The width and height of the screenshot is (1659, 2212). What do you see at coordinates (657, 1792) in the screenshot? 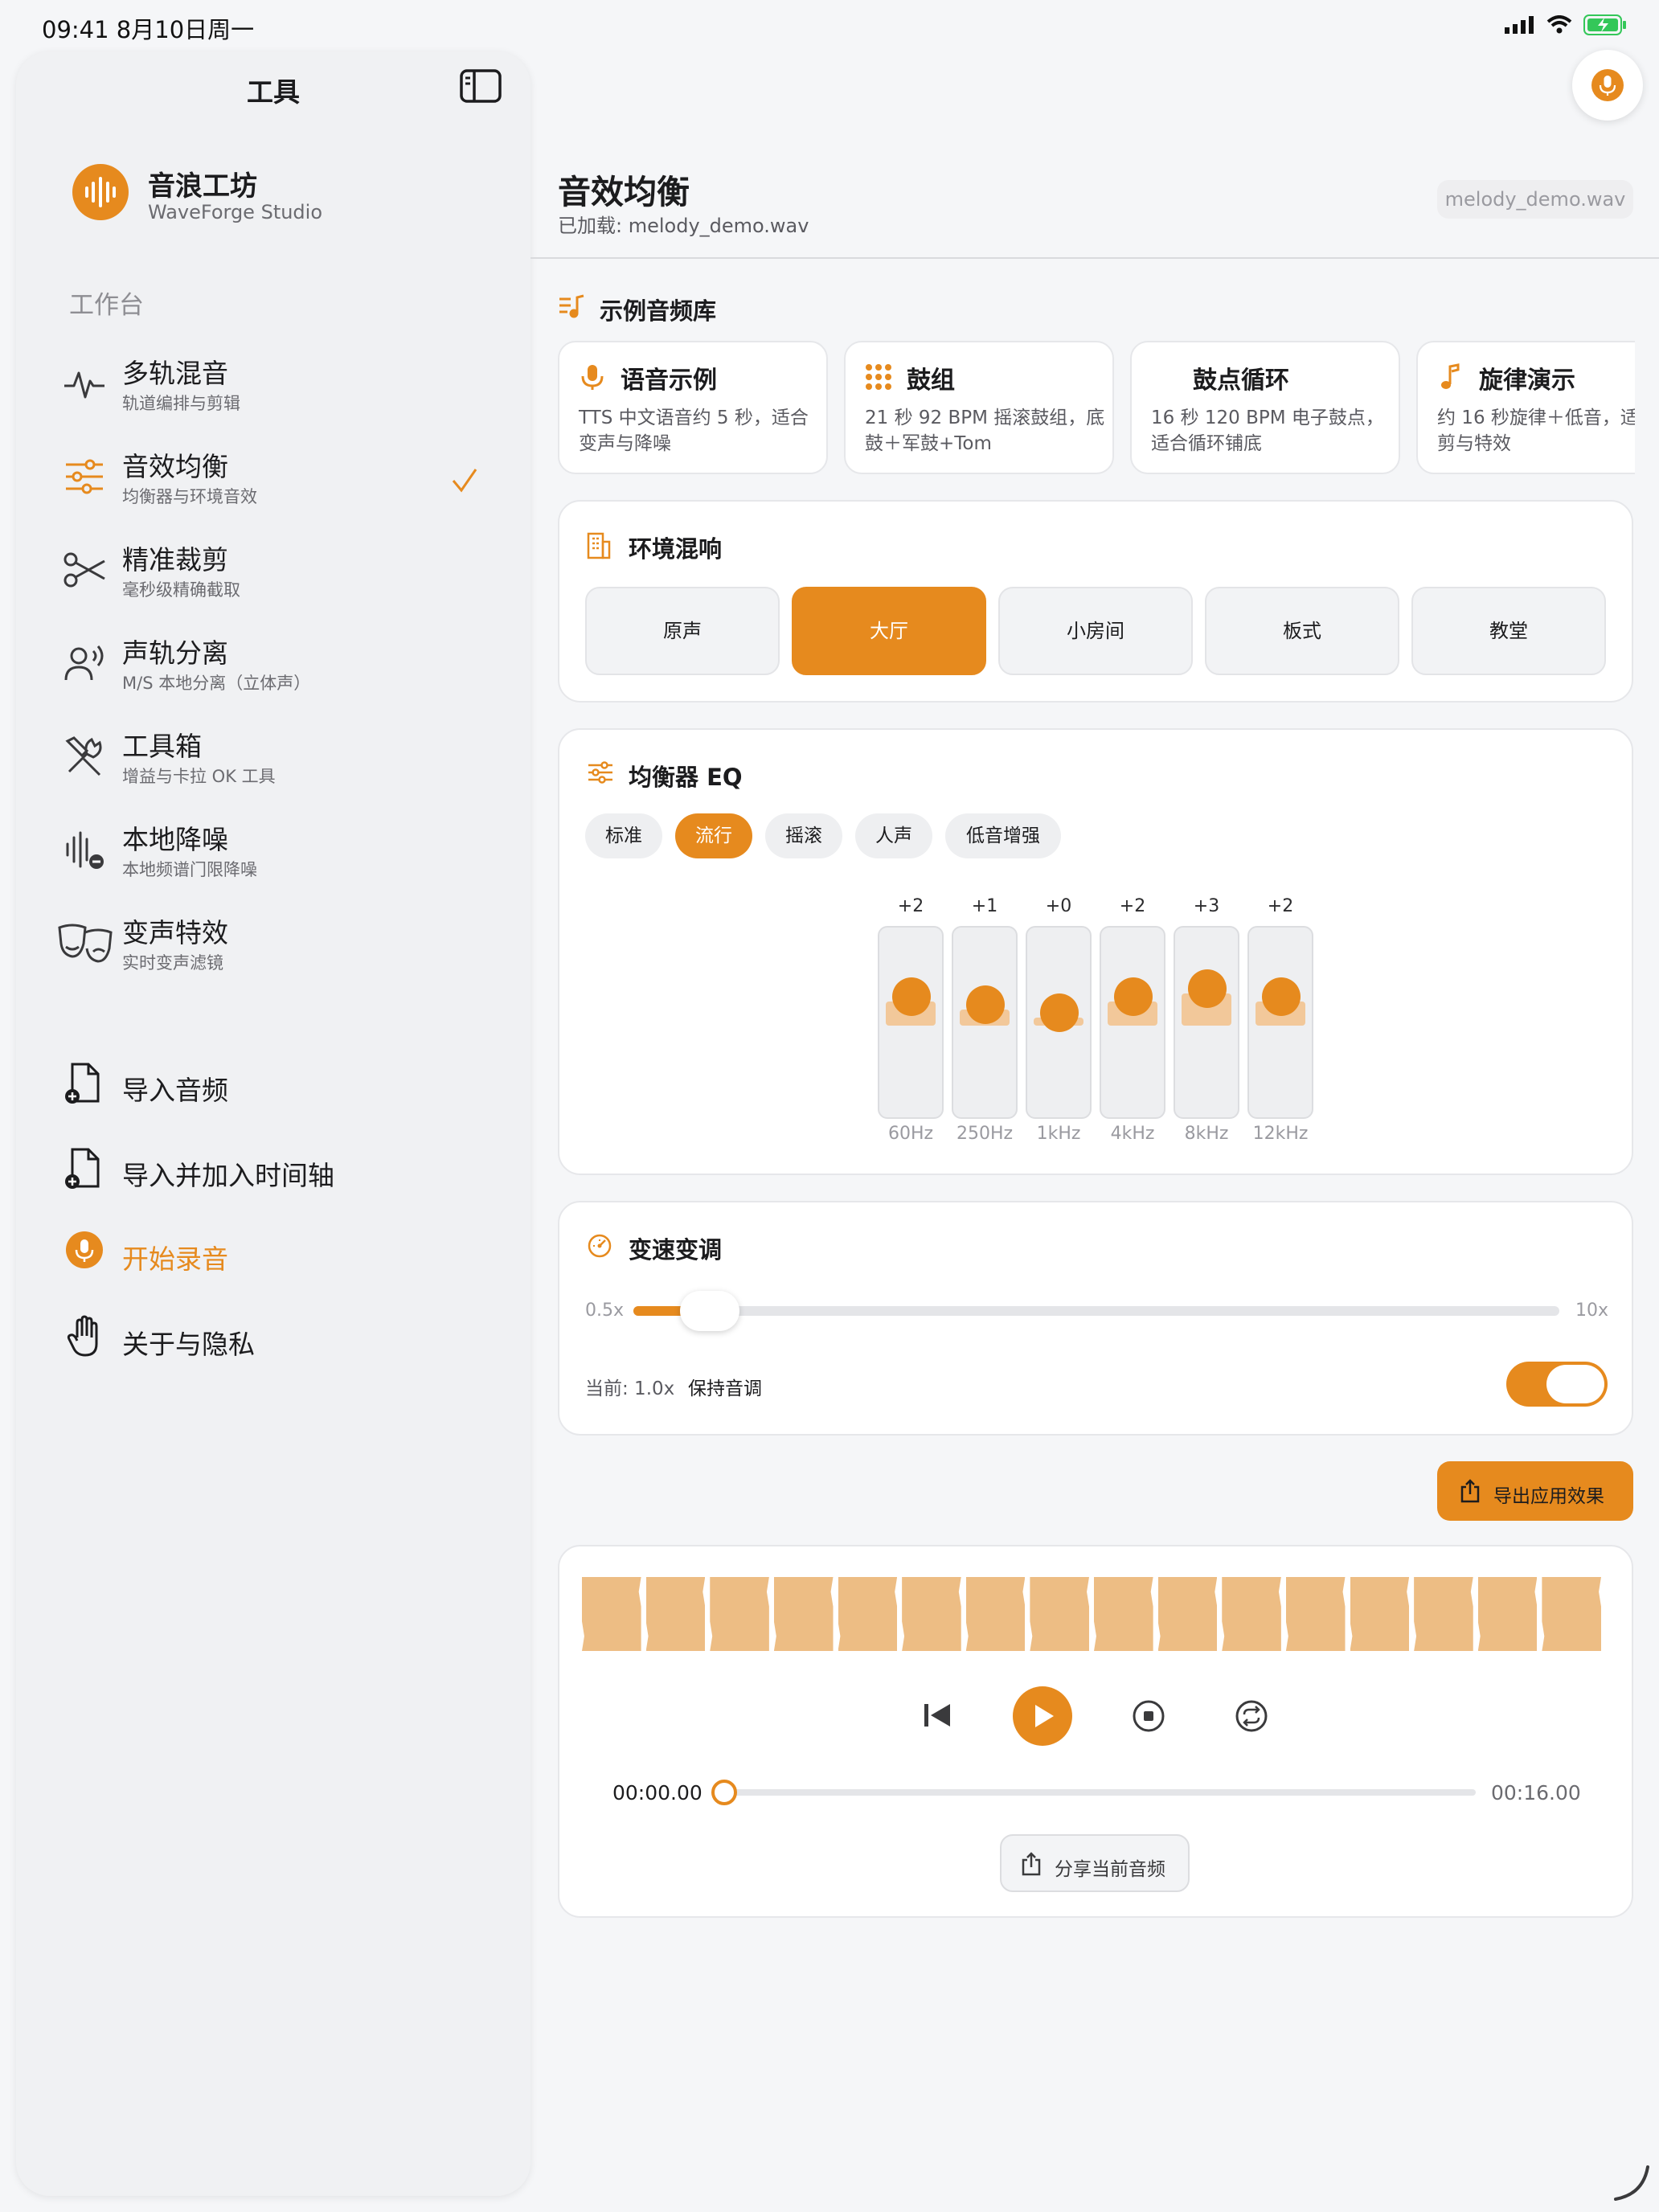
I see `current-time: 00:00.00` at bounding box center [657, 1792].